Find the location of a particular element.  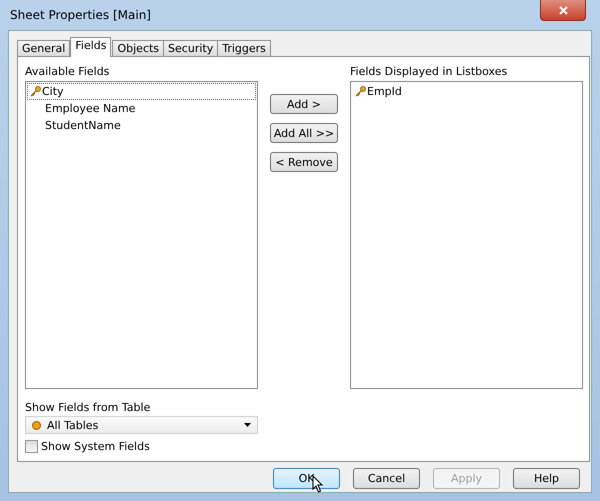

tab: Objects is located at coordinates (138, 48).